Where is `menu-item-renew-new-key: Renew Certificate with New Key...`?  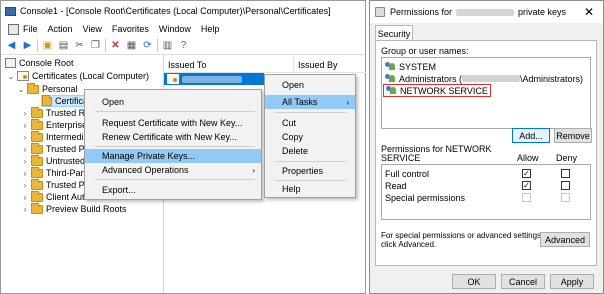
menu-item-renew-new-key: Renew Certificate with New Key... is located at coordinates (173, 137).